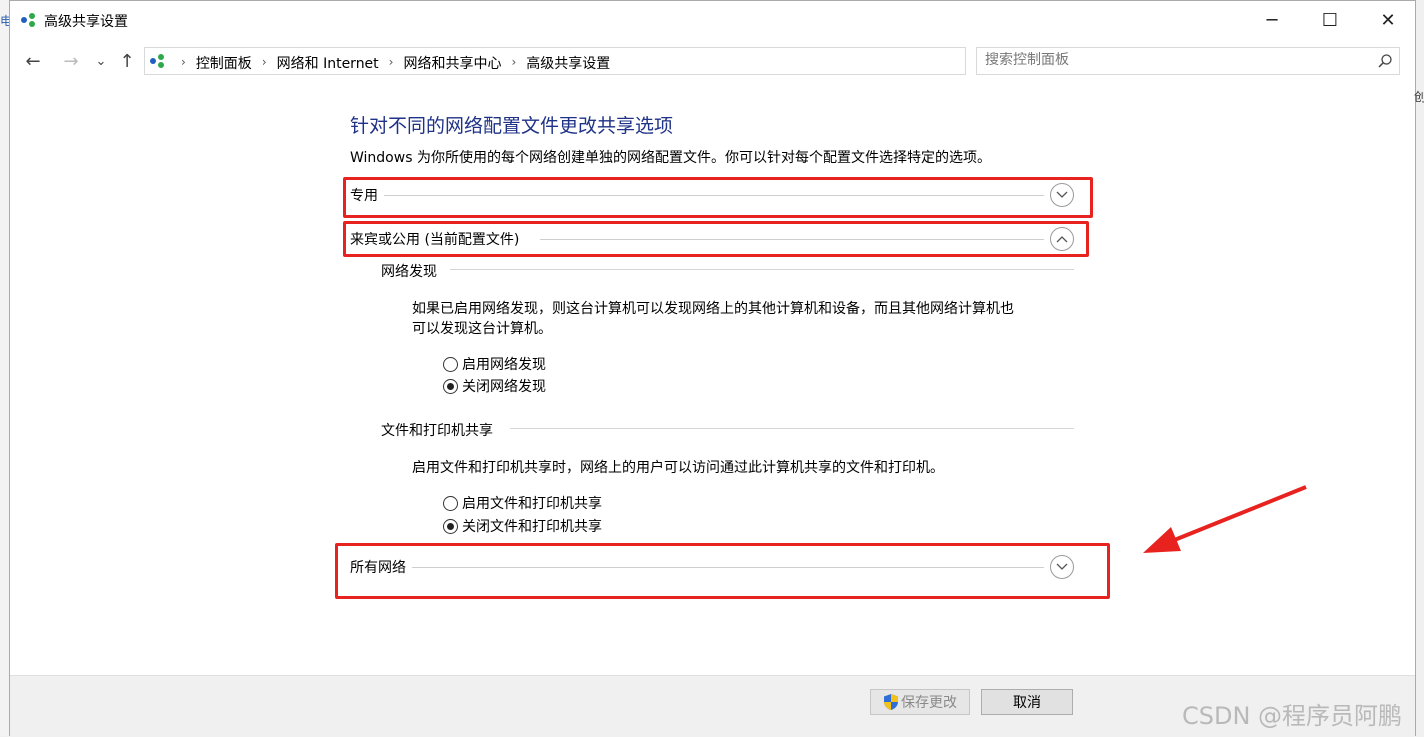 The image size is (1424, 737). What do you see at coordinates (718, 197) in the screenshot?
I see `annotation-box-private` at bounding box center [718, 197].